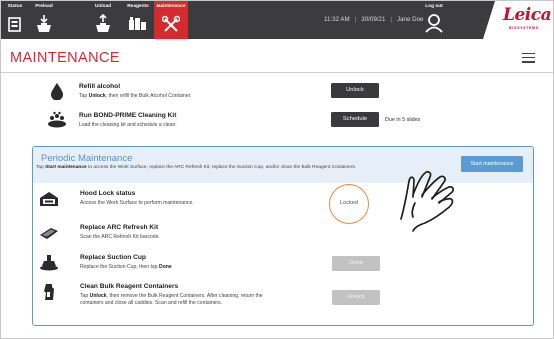  I want to click on tab-preload-label: Preload, so click(44, 6).